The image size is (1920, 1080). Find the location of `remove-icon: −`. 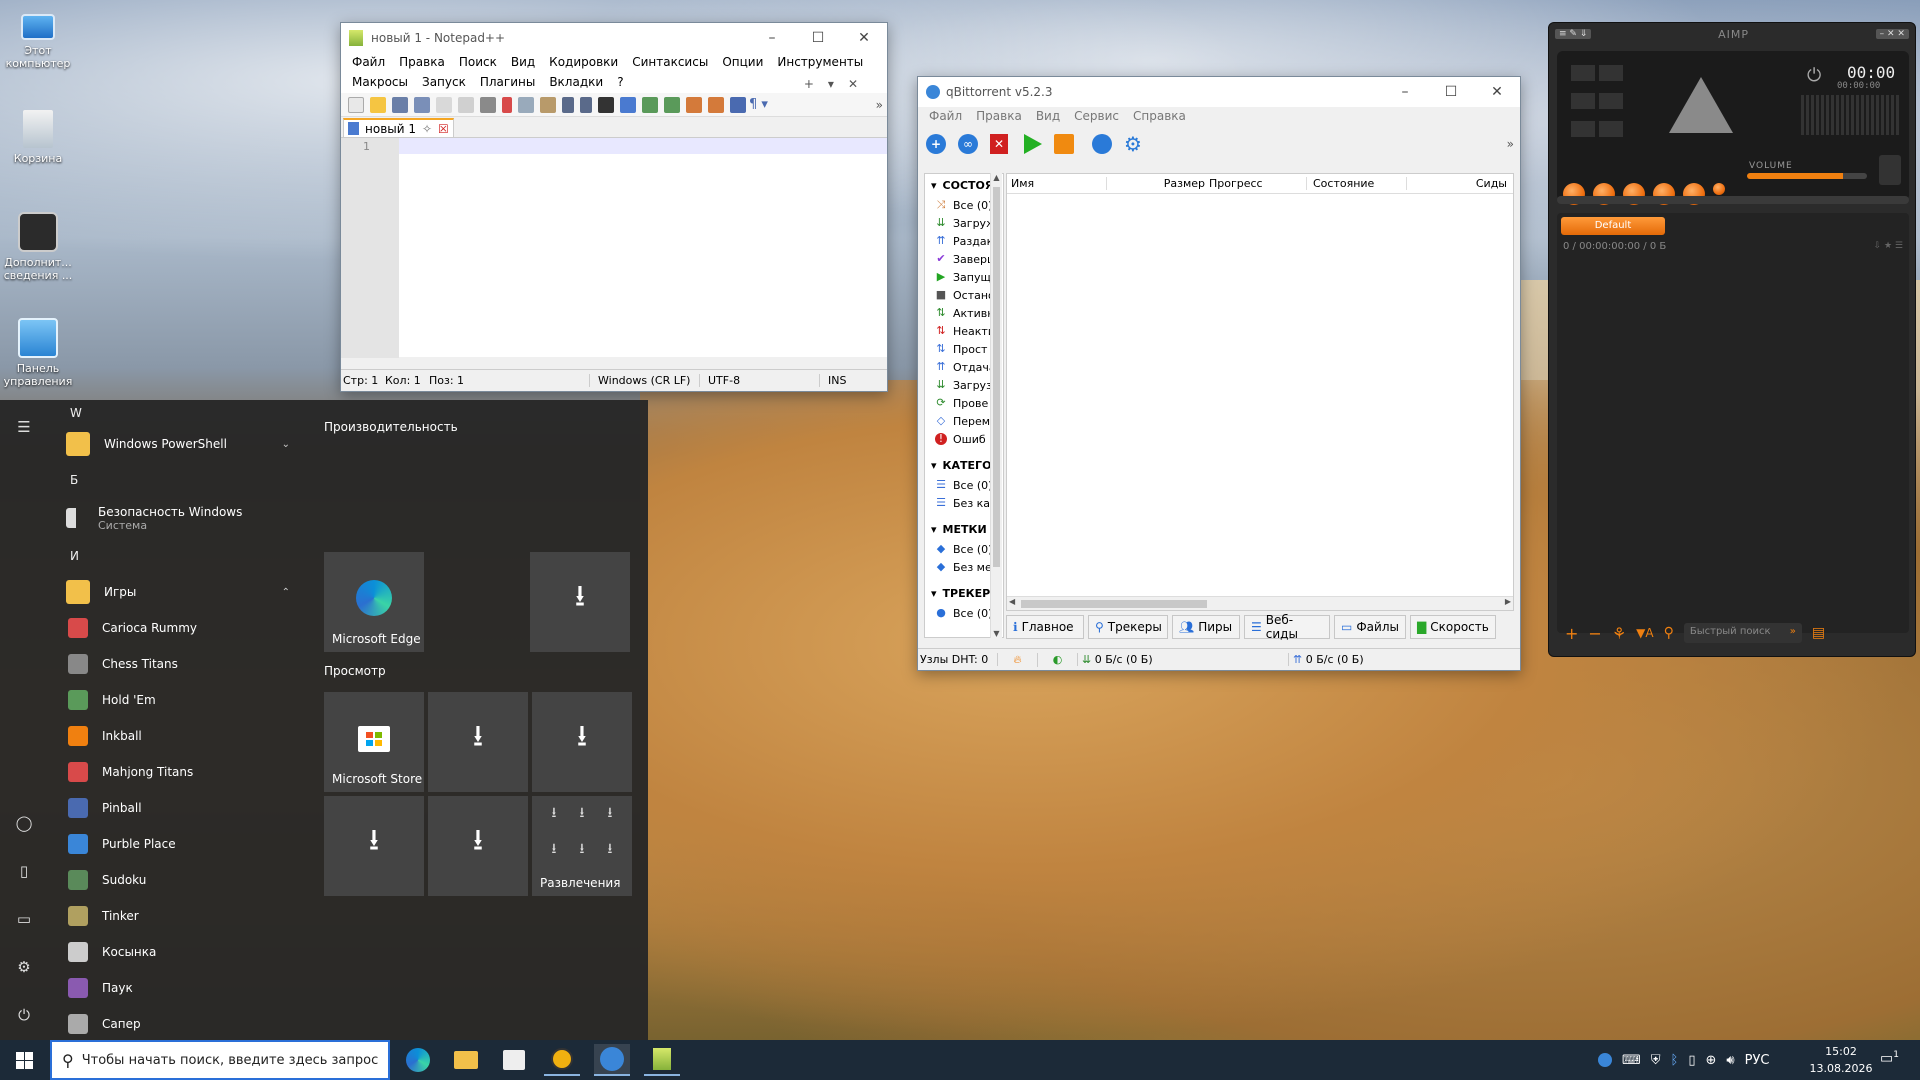

remove-icon: − is located at coordinates (1594, 633).